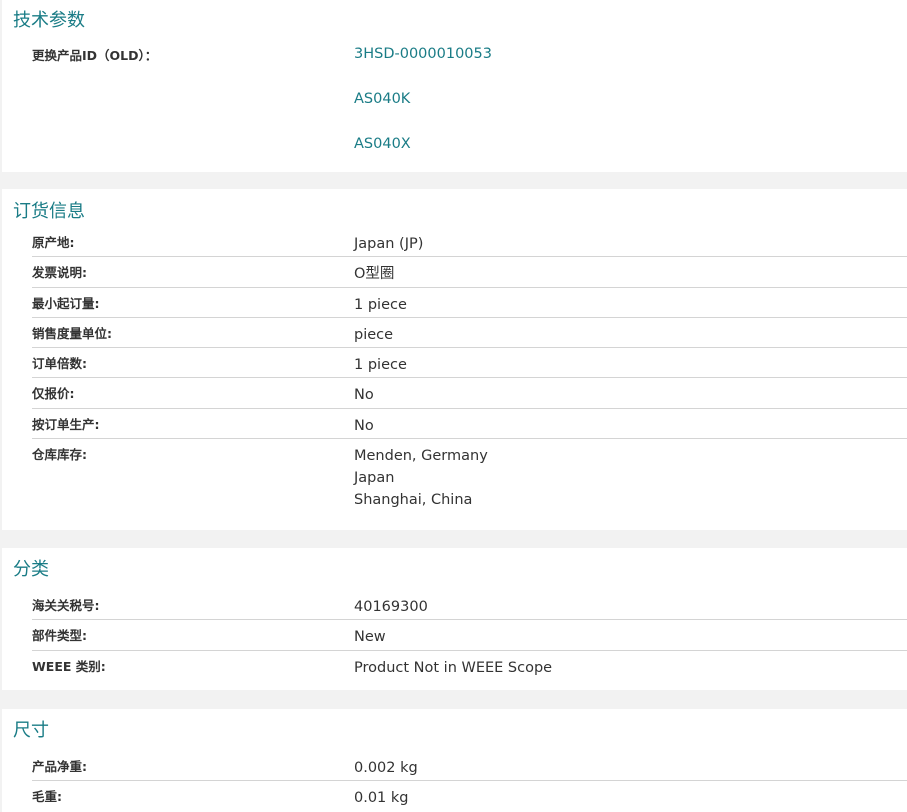 This screenshot has height=812, width=907. Describe the element at coordinates (469, 303) in the screenshot. I see `table-row: 最小起订量: 1 piece` at that location.